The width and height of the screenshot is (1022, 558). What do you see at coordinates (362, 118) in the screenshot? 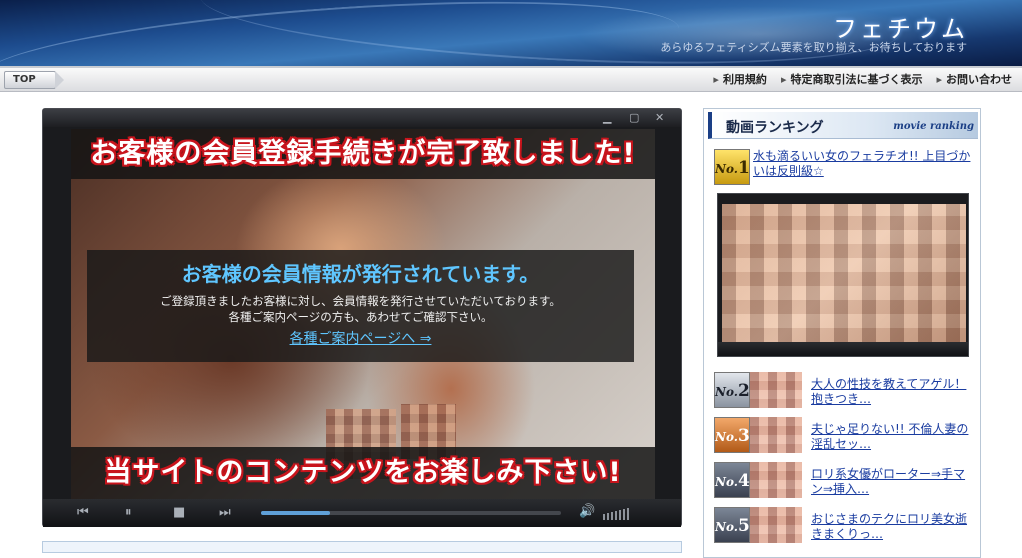
I see `player-titlebar: ▁ ▢ ✕` at bounding box center [362, 118].